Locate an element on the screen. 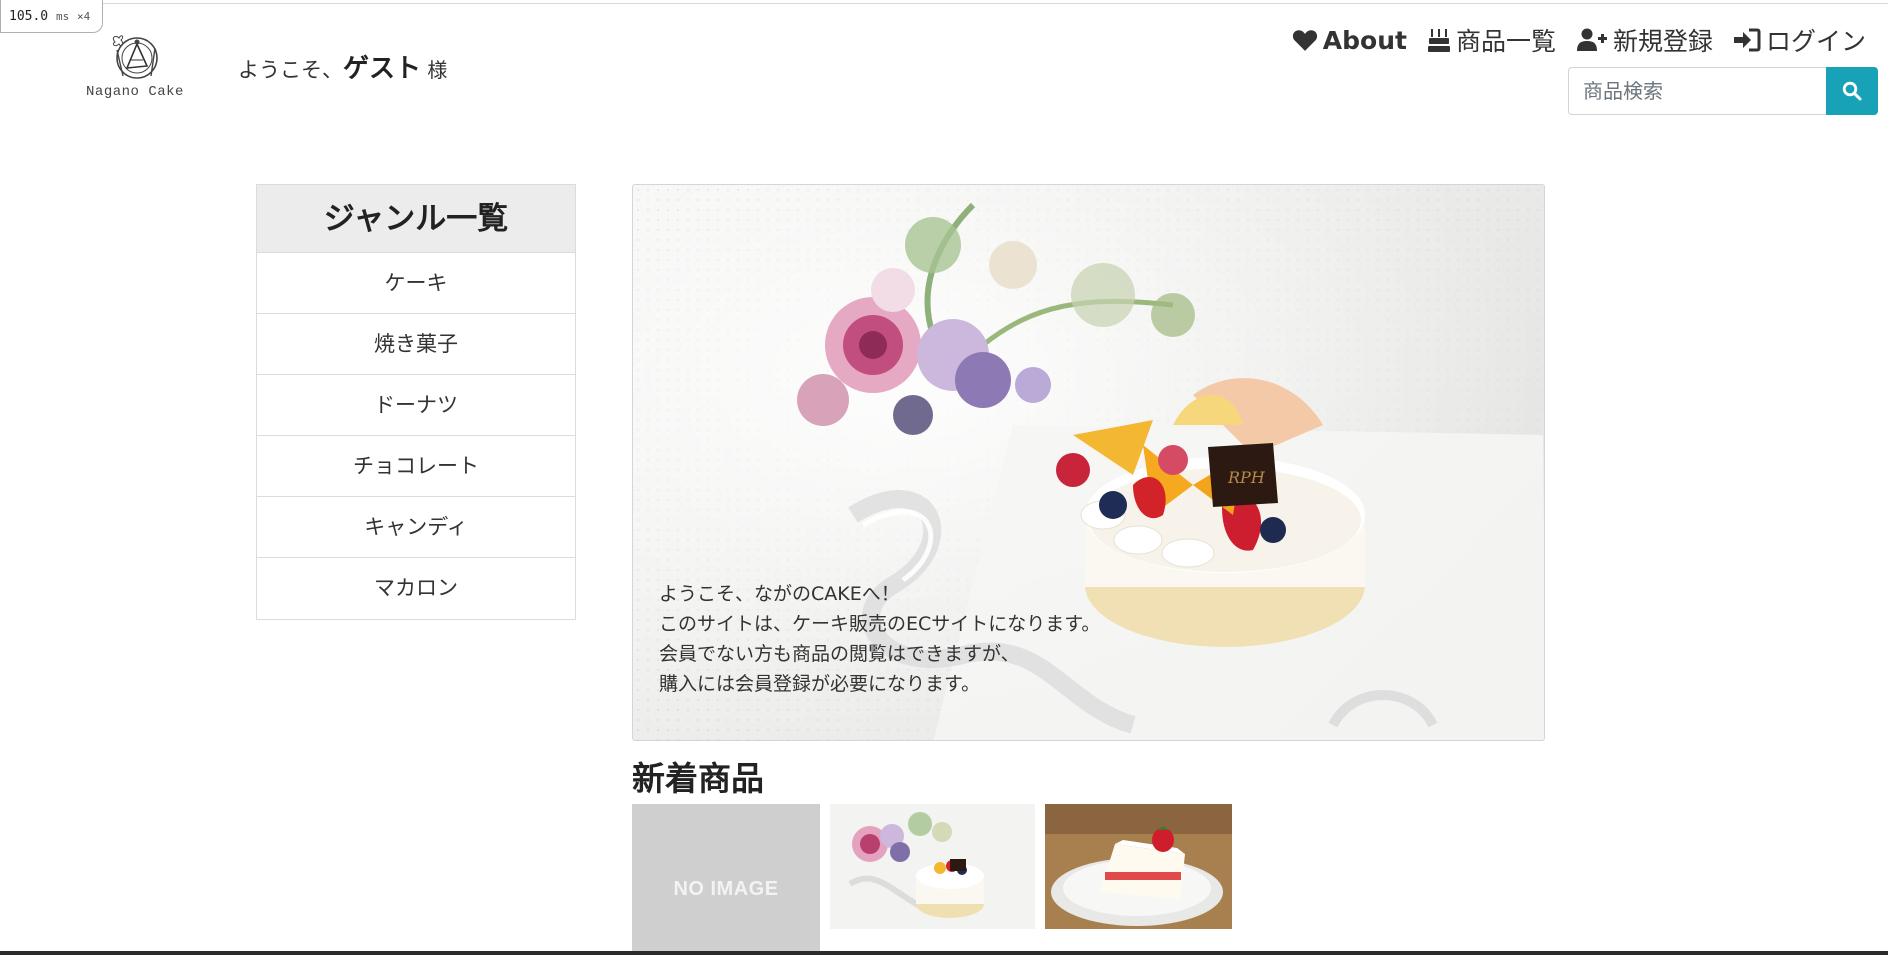  cake-logo-icon is located at coordinates (135, 57).